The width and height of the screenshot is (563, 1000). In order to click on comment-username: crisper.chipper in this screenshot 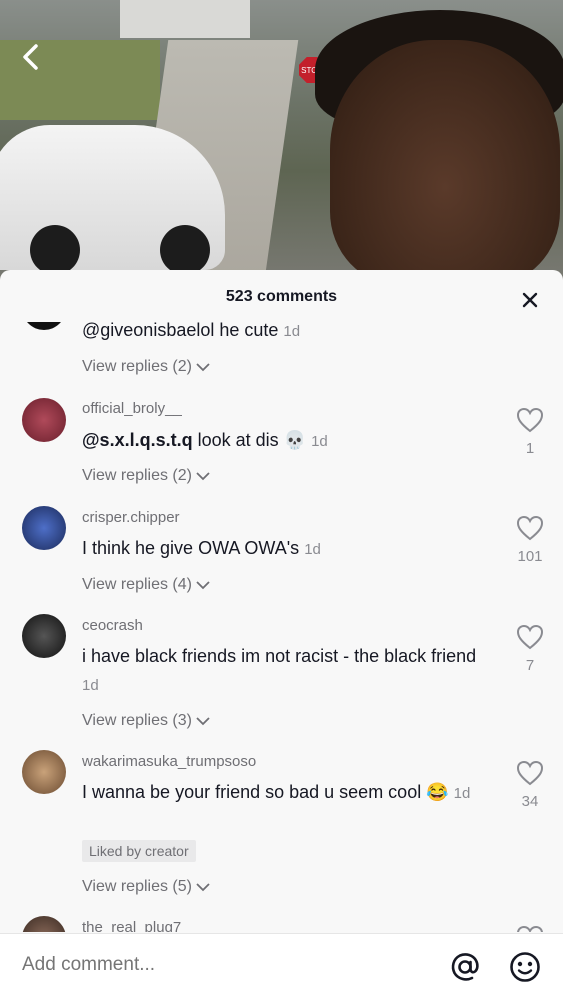, I will do `click(131, 517)`.